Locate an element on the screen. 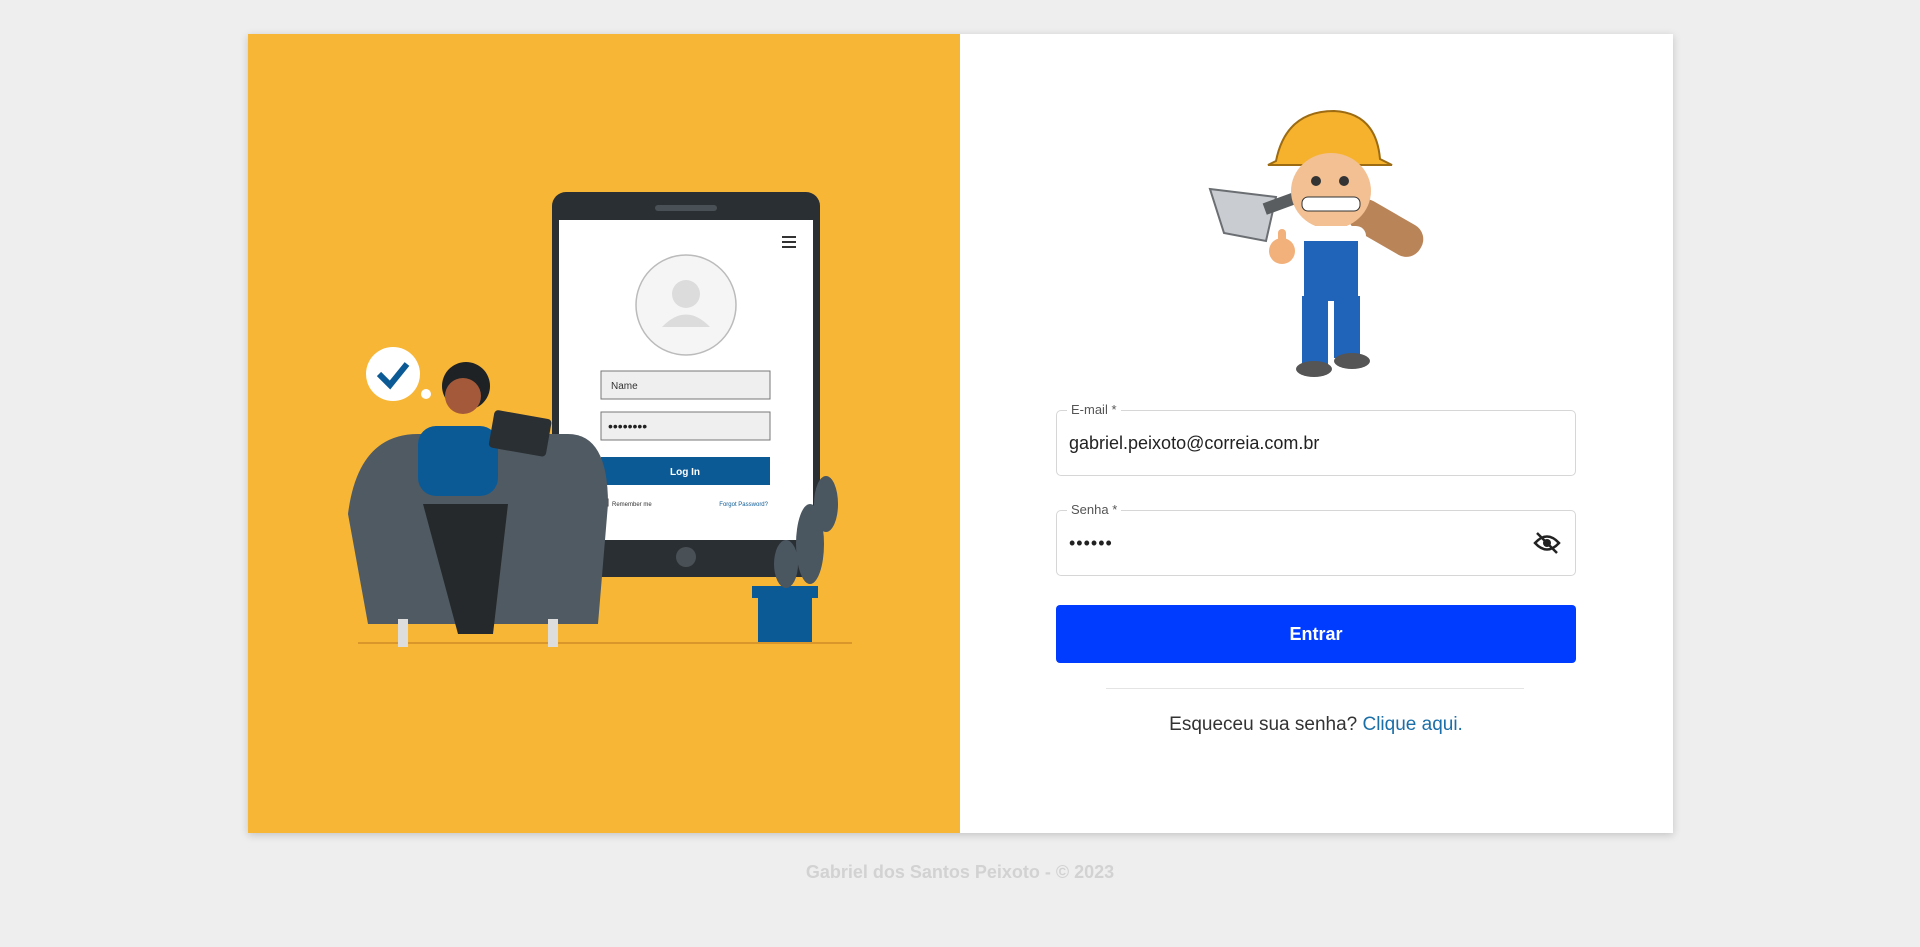 The width and height of the screenshot is (1920, 947). password-input is located at coordinates (1289, 543).